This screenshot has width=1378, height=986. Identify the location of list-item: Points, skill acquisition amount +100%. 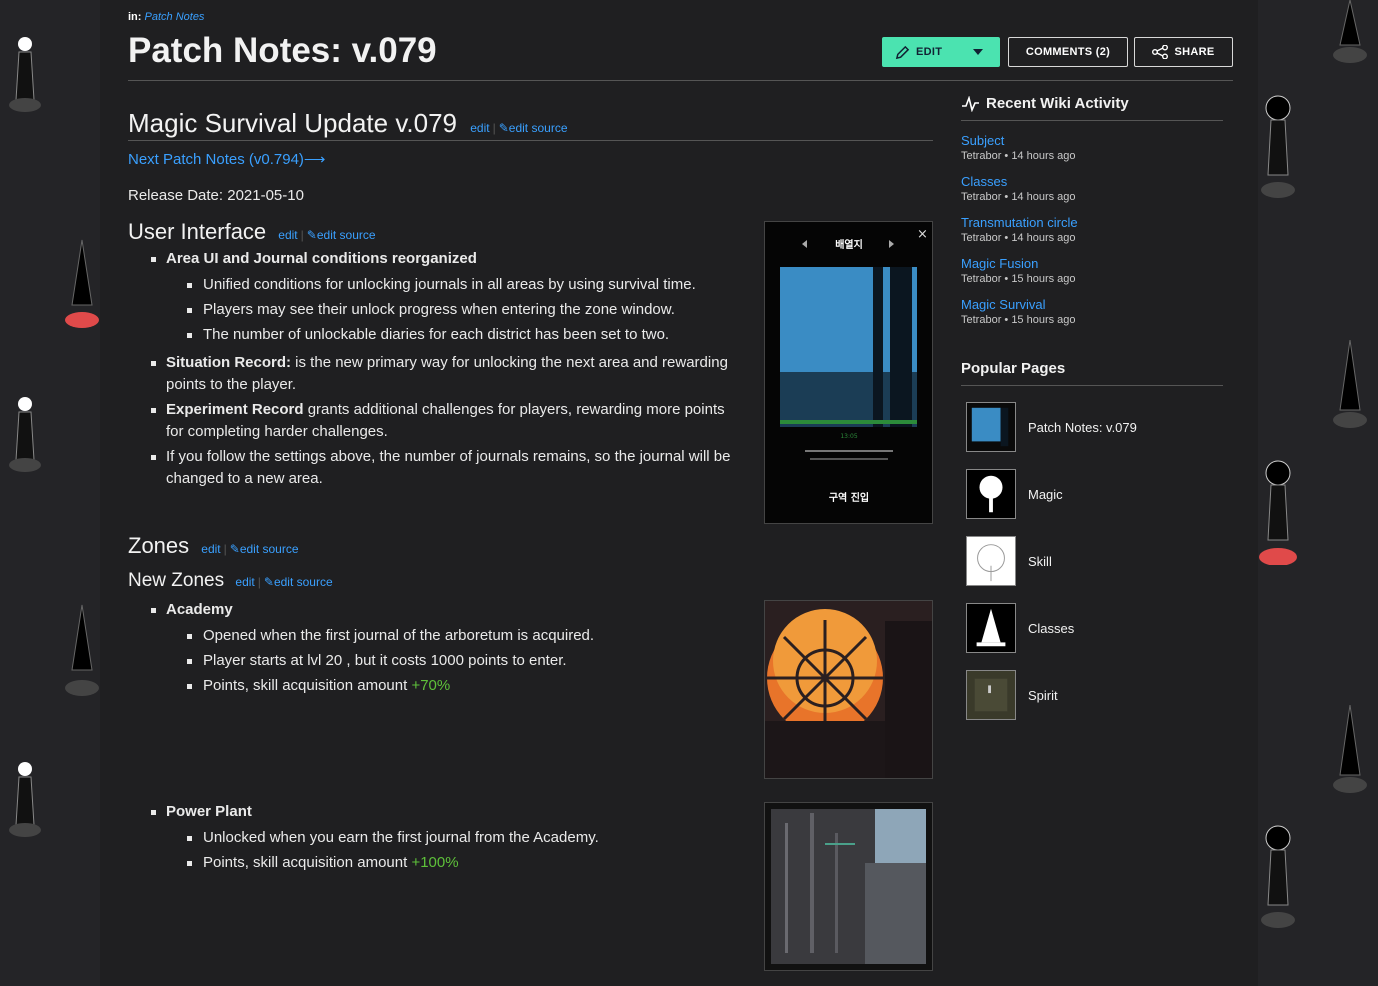
(452, 863).